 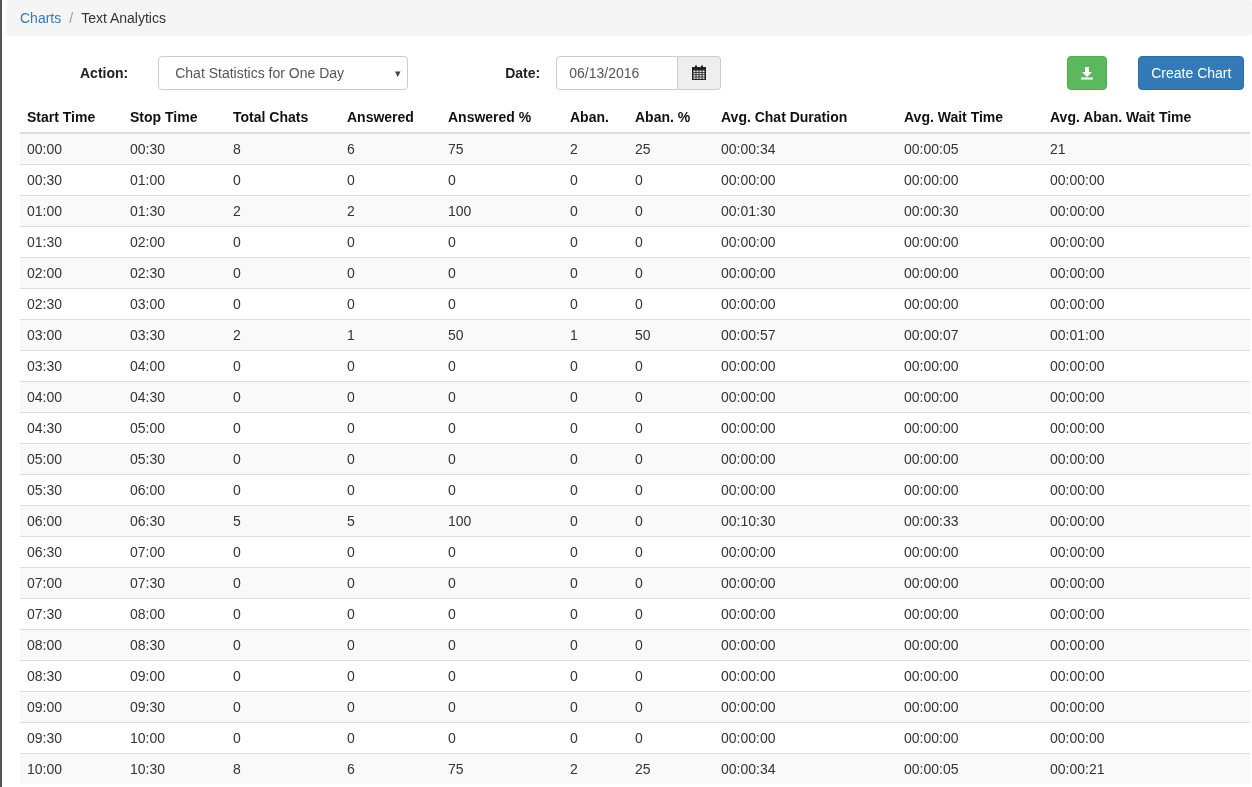 I want to click on action-select: Chat Statistics for One Day ▾, so click(x=283, y=73).